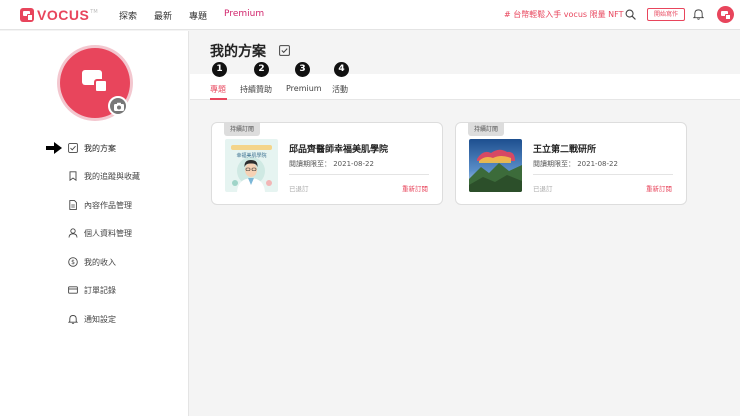 The height and width of the screenshot is (416, 740). Describe the element at coordinates (100, 319) in the screenshot. I see `sidebar-item-label: 通知設定` at that location.